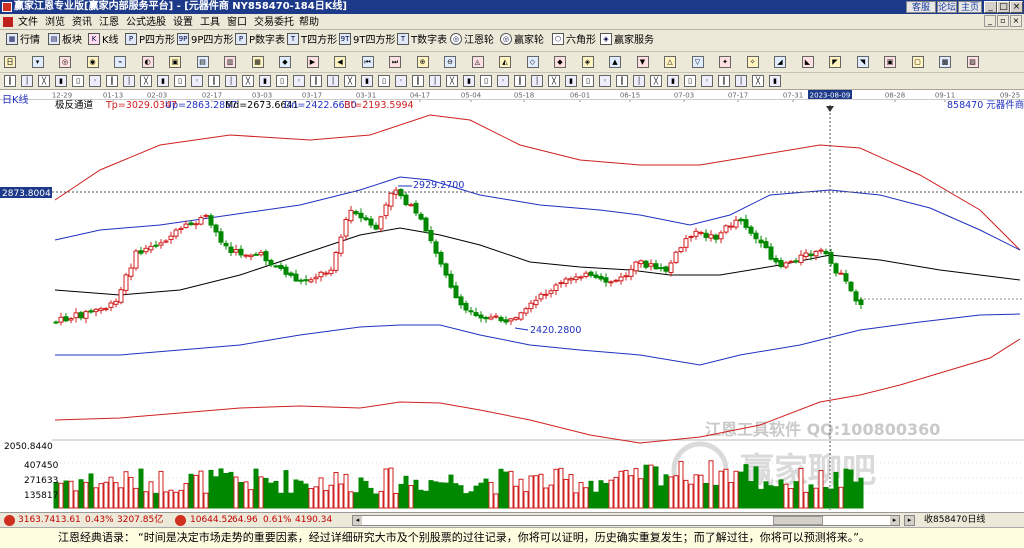 The image size is (1024, 548). I want to click on tool-sector: ▤ 板块, so click(65, 41).